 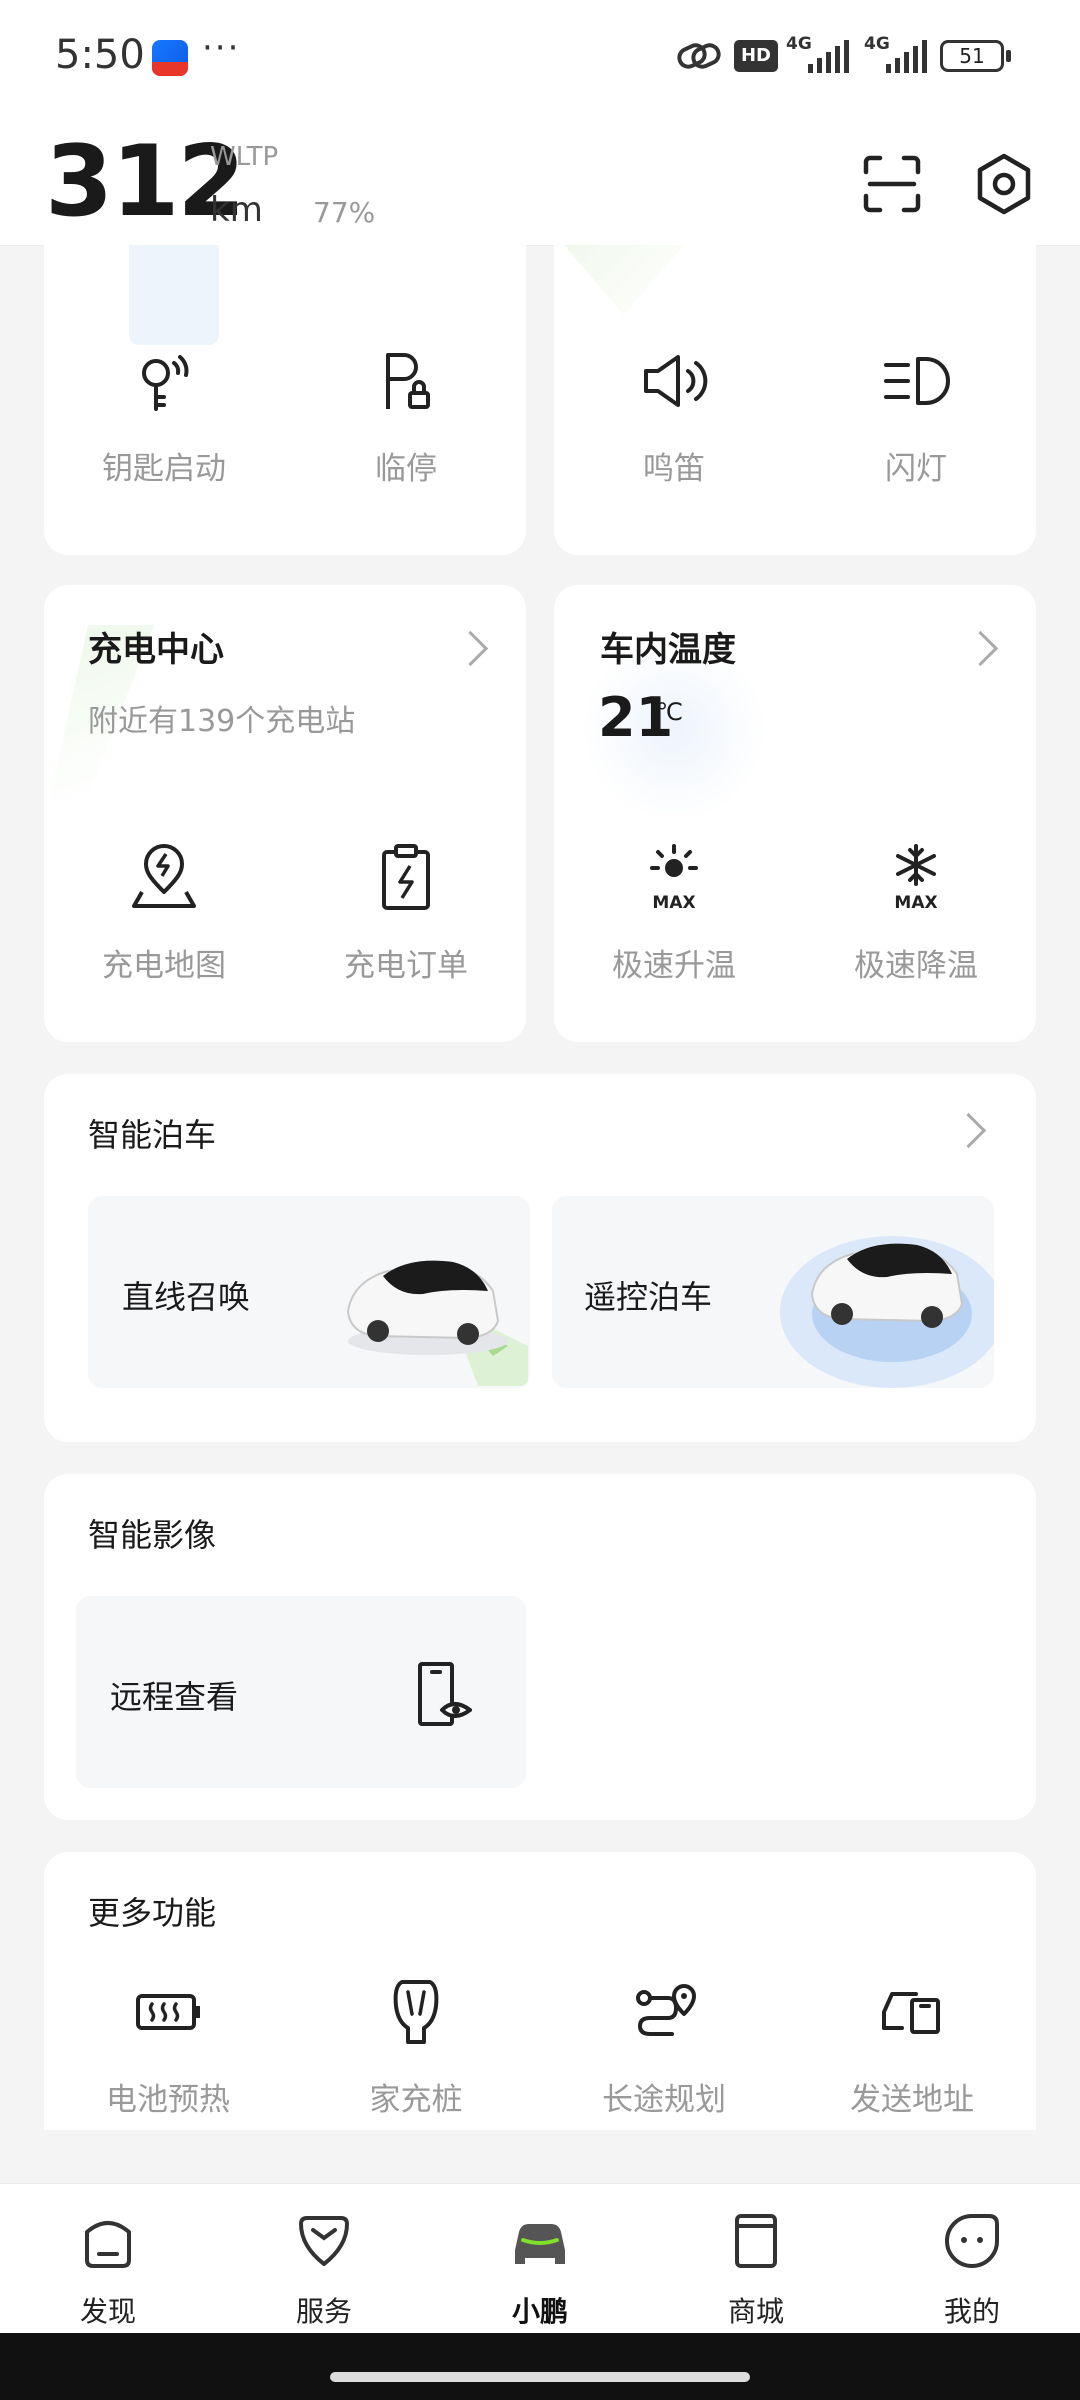 I want to click on service-icon, so click(x=324, y=2241).